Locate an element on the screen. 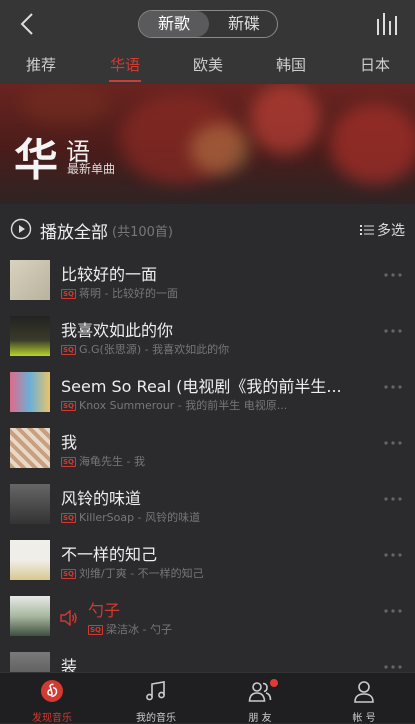 This screenshot has height=724, width=415. list-item: 我 SQ 海龟先生 - 我 is located at coordinates (207, 448).